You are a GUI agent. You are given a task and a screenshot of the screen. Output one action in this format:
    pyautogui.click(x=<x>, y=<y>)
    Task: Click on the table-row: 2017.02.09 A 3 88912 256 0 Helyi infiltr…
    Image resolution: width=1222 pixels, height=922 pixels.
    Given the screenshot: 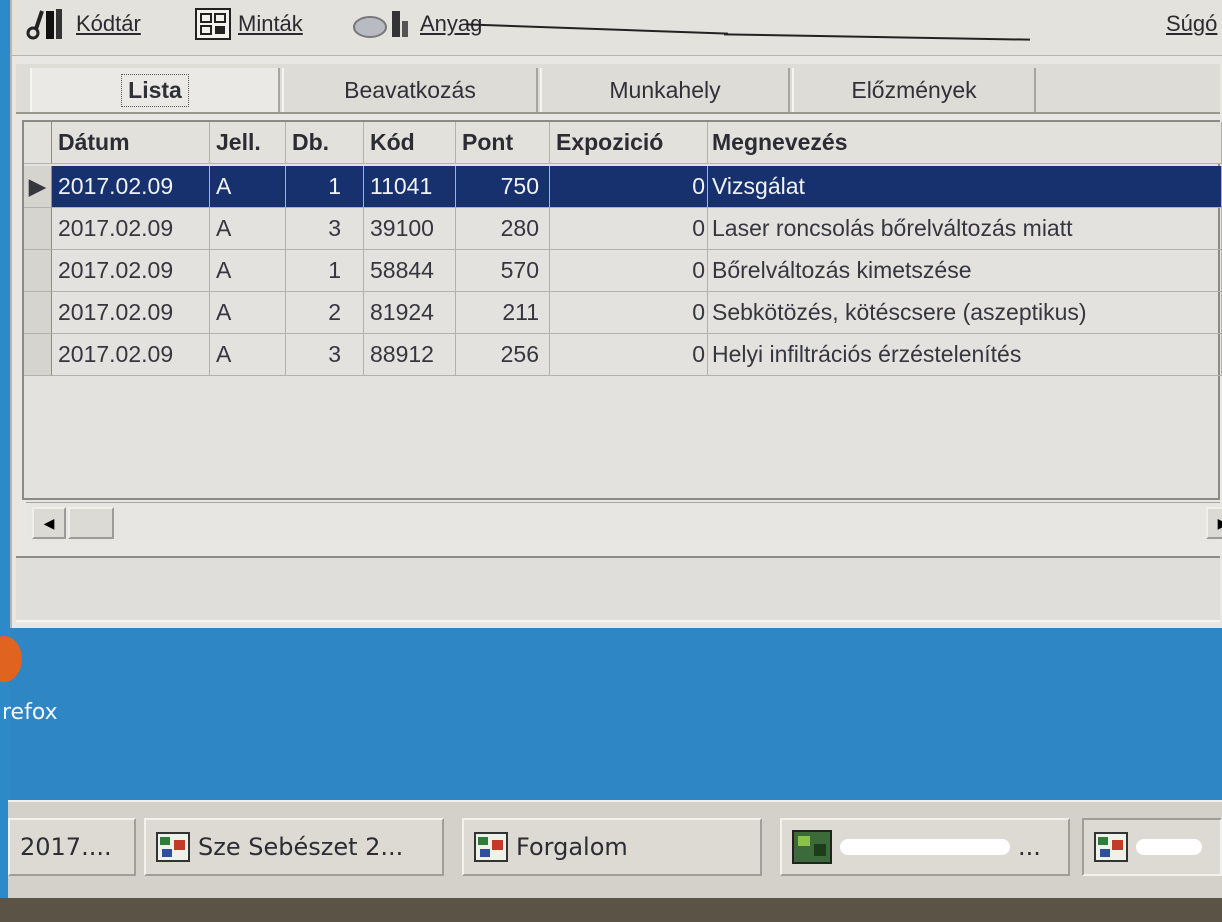 What is the action you would take?
    pyautogui.click(x=623, y=355)
    